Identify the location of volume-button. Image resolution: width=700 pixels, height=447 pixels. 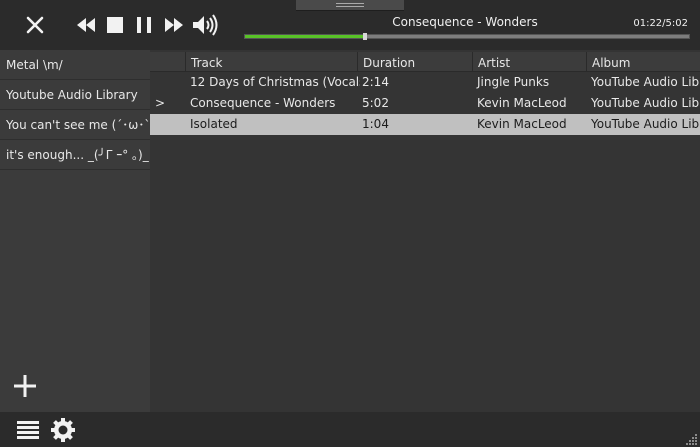
(205, 25).